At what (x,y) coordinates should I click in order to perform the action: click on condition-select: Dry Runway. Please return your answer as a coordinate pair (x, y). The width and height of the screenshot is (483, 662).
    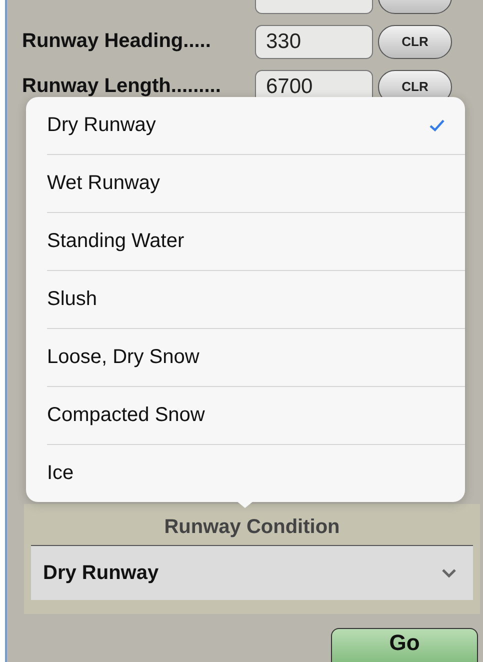
    Looking at the image, I should click on (252, 572).